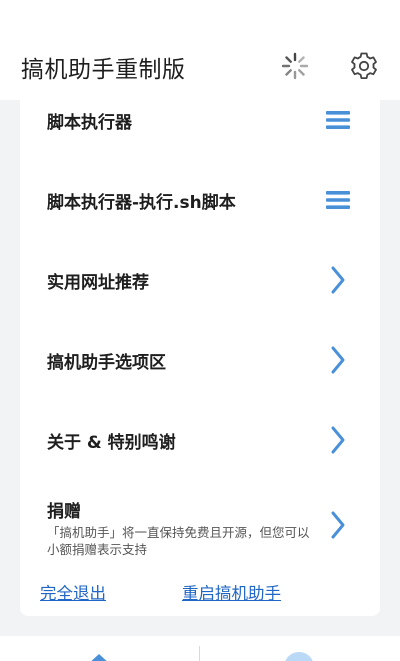 This screenshot has height=661, width=400. What do you see at coordinates (178, 541) in the screenshot?
I see `donate-description: 「搞机助手」将一直保持免费且开源，但您可以小额捐赠表示支持` at bounding box center [178, 541].